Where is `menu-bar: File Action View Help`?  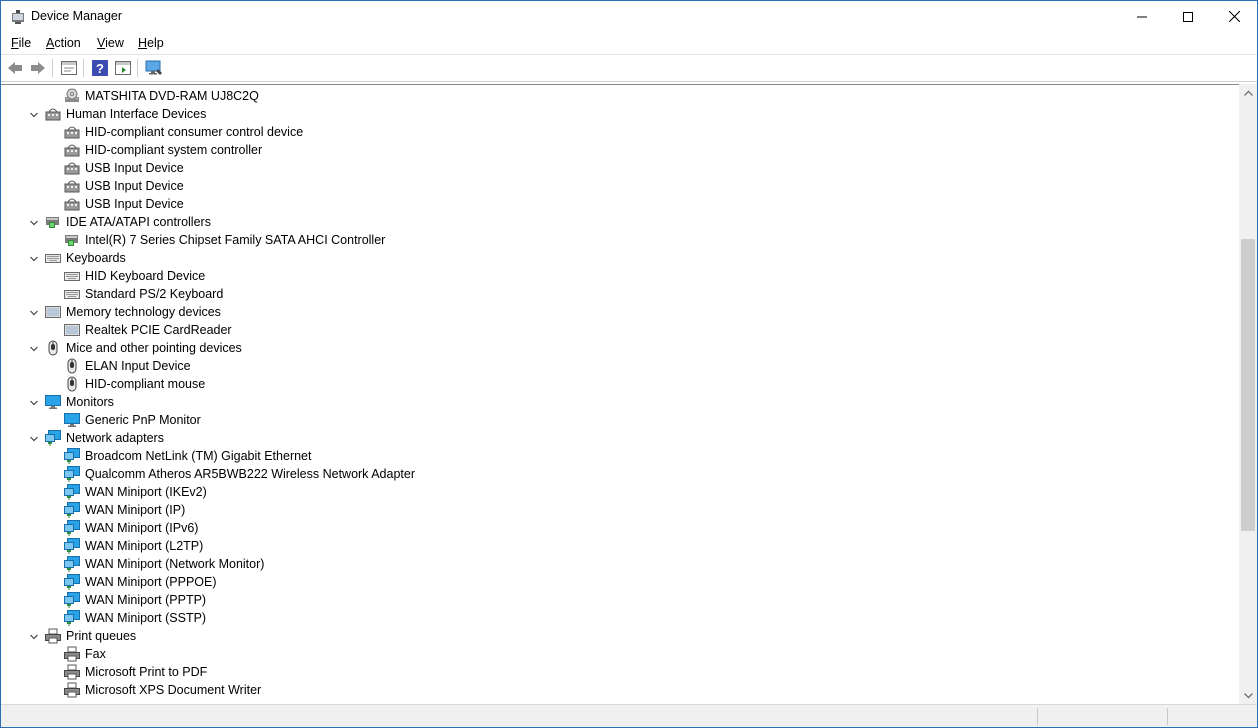
menu-bar: File Action View Help is located at coordinates (629, 43).